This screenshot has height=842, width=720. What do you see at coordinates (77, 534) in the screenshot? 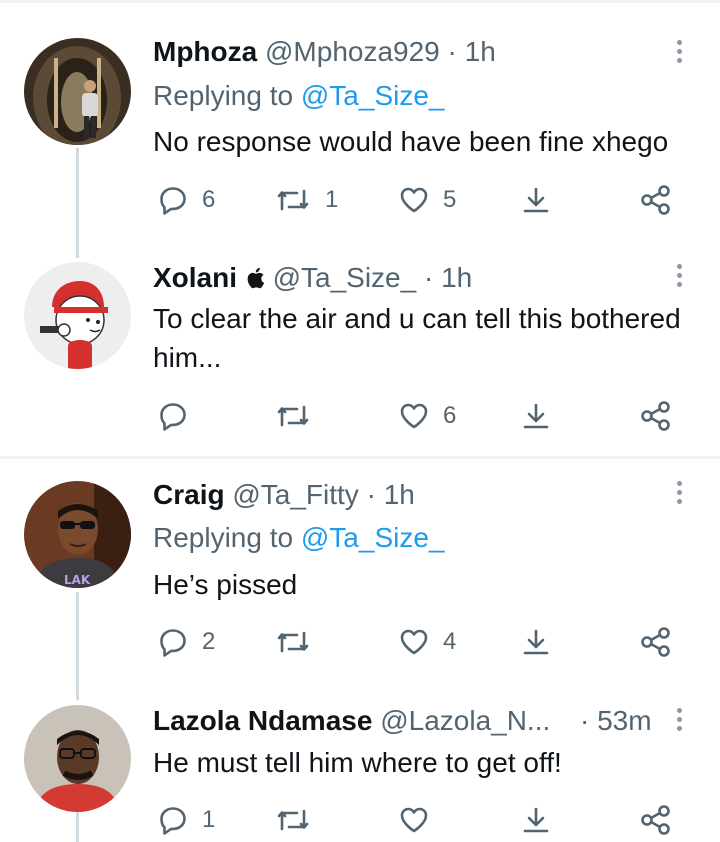
I see `avatar: LAK` at bounding box center [77, 534].